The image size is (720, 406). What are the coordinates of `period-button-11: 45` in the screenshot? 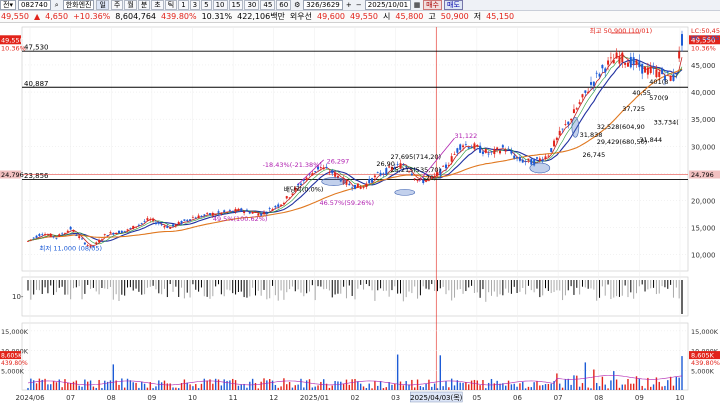 It's located at (268, 5).